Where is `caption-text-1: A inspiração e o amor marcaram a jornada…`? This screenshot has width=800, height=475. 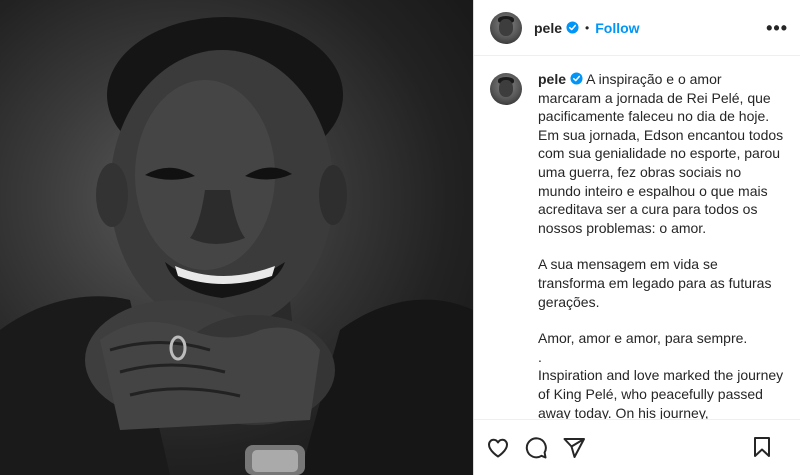
caption-text-1: A inspiração e o amor marcaram a jornada… is located at coordinates (663, 153).